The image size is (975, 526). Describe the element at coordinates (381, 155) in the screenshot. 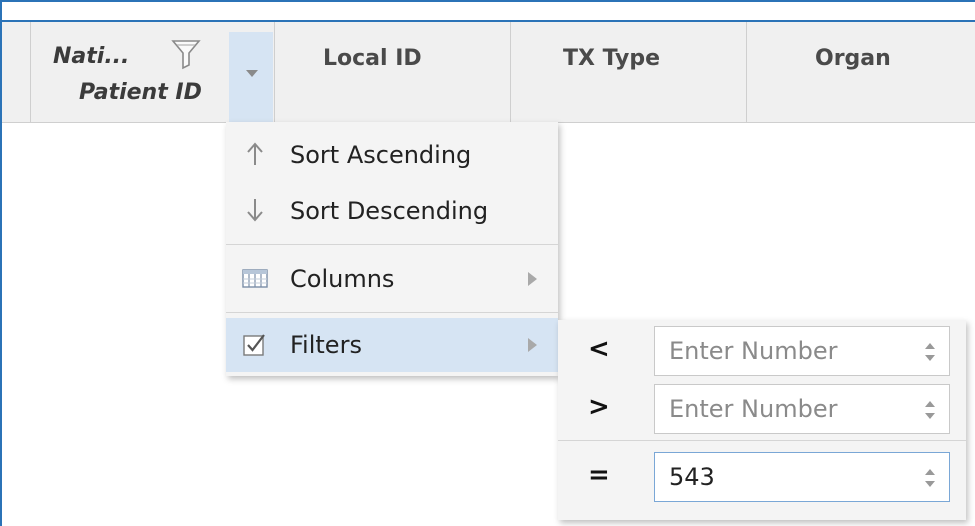

I see `menu-item-label: Sort Ascending` at that location.